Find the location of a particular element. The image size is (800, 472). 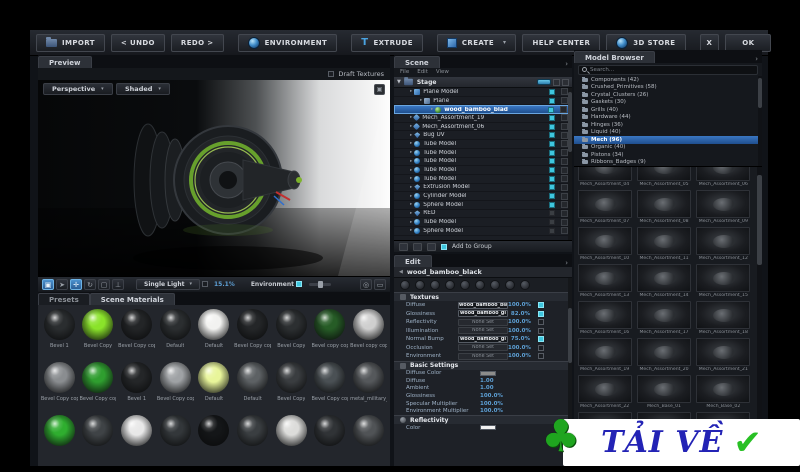

menu-view: View is located at coordinates (442, 73).